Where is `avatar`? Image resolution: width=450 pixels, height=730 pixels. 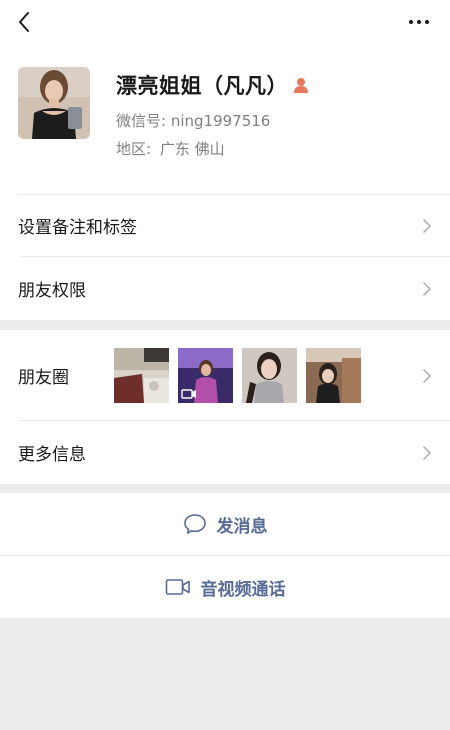 avatar is located at coordinates (54, 103).